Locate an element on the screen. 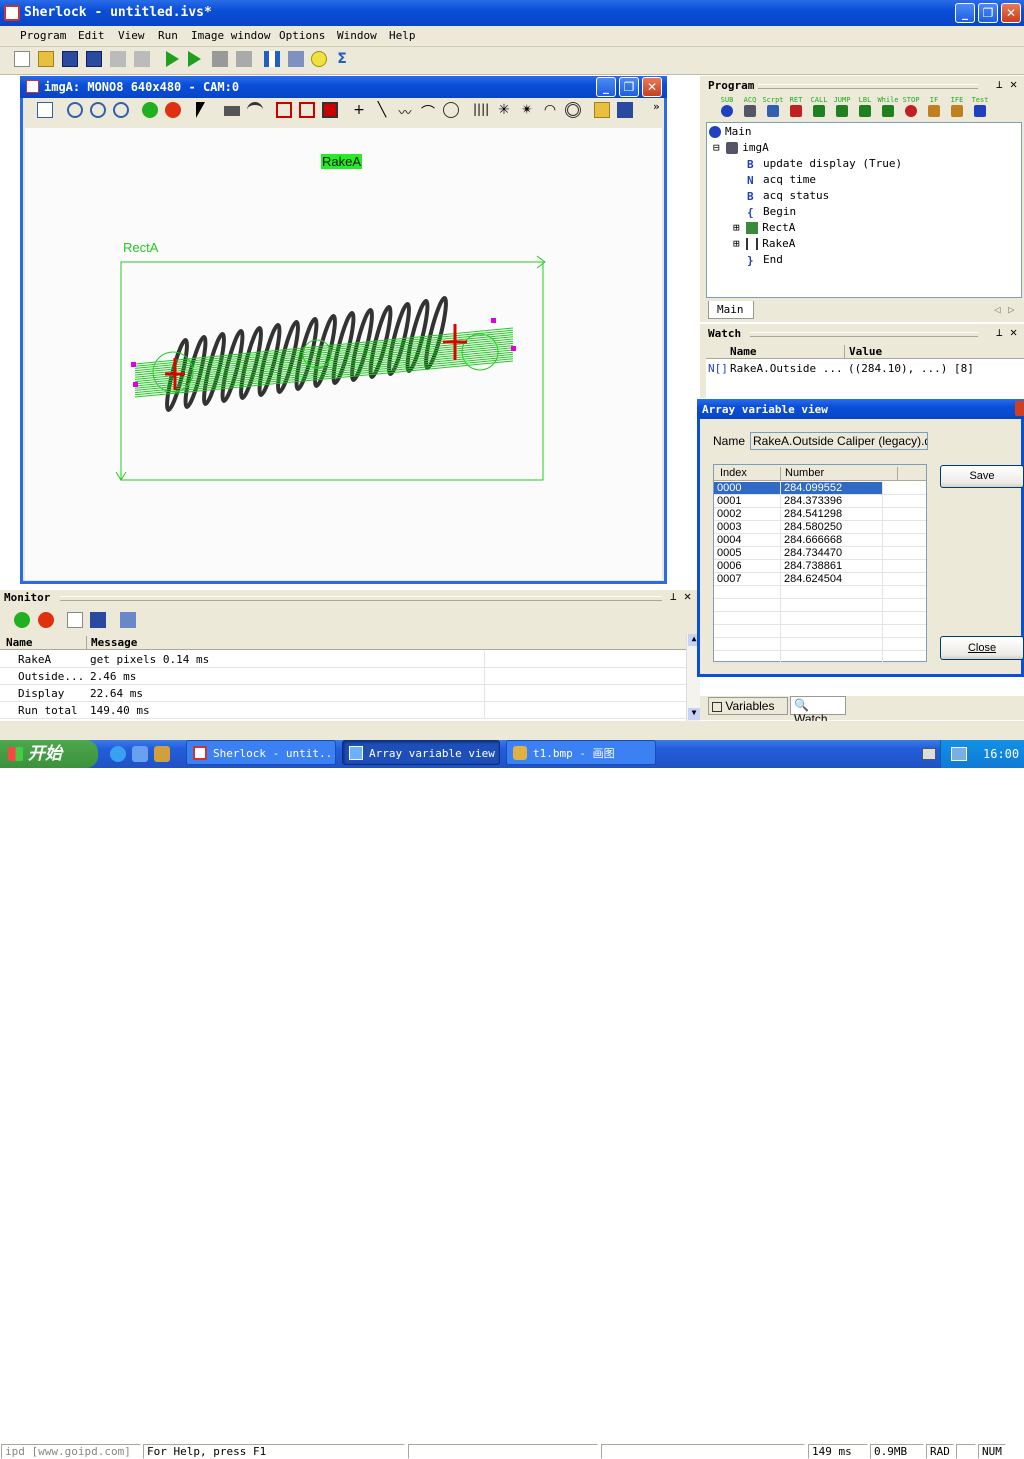 The image size is (1024, 1459). network-tray-icon is located at coordinates (959, 754).